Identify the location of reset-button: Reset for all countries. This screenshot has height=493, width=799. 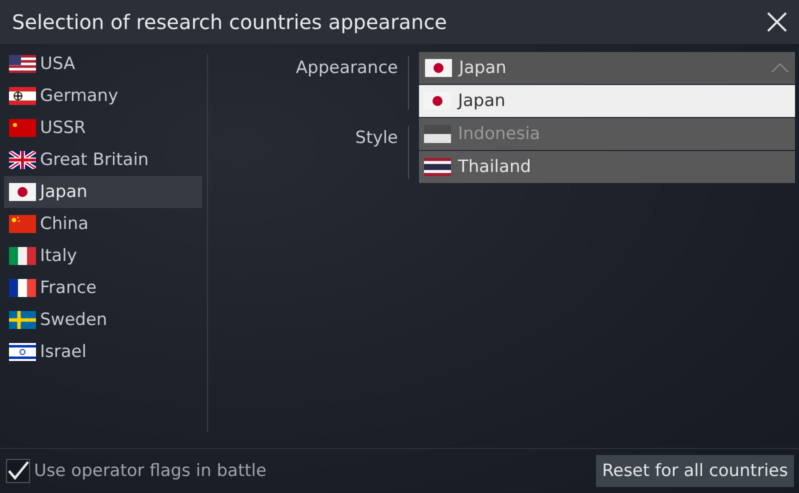
(695, 471).